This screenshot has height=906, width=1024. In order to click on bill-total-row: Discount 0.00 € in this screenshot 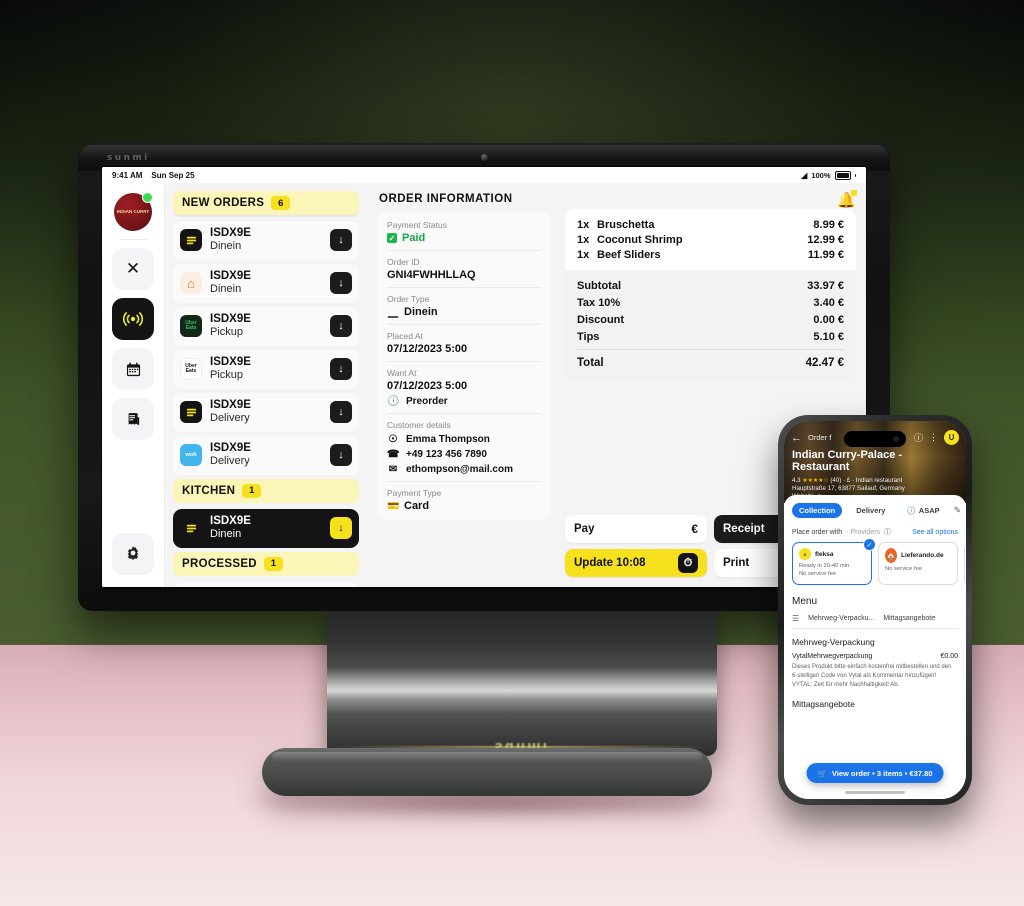, I will do `click(710, 319)`.